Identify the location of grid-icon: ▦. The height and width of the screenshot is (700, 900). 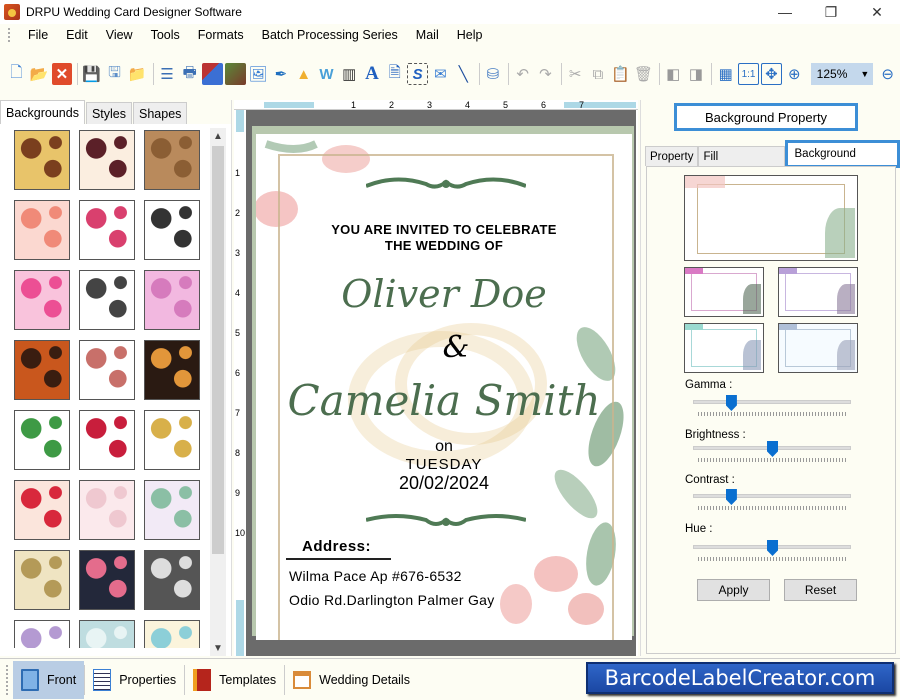
(725, 74).